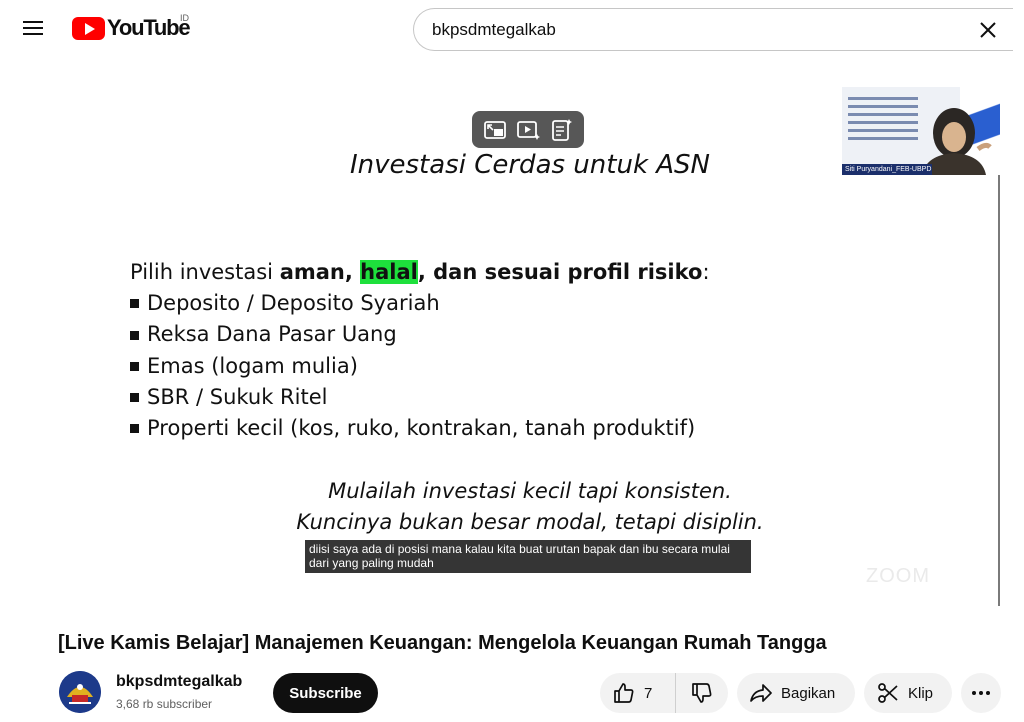  I want to click on clear-search-button, so click(988, 30).